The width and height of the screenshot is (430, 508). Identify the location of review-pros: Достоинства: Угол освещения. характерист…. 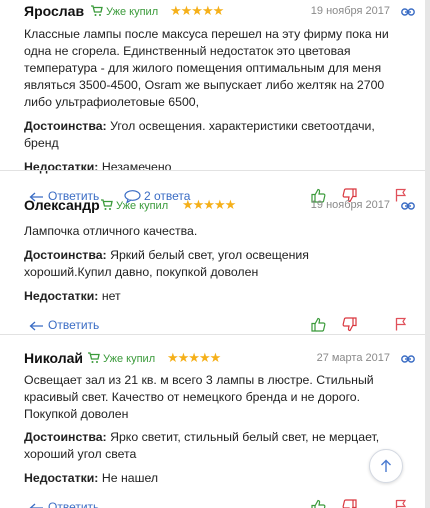
(210, 135).